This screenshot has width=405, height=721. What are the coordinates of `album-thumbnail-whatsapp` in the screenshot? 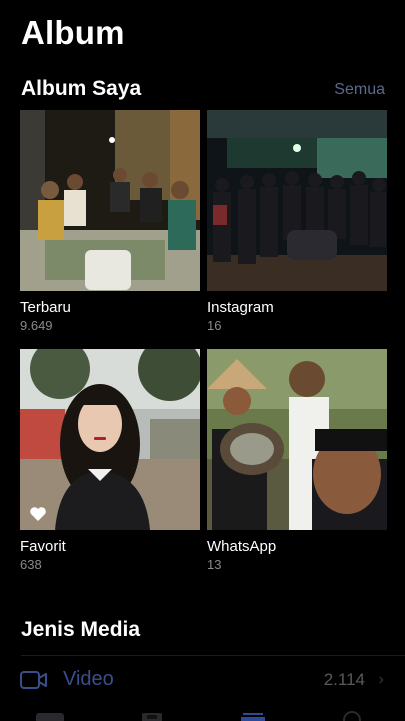 It's located at (297, 439).